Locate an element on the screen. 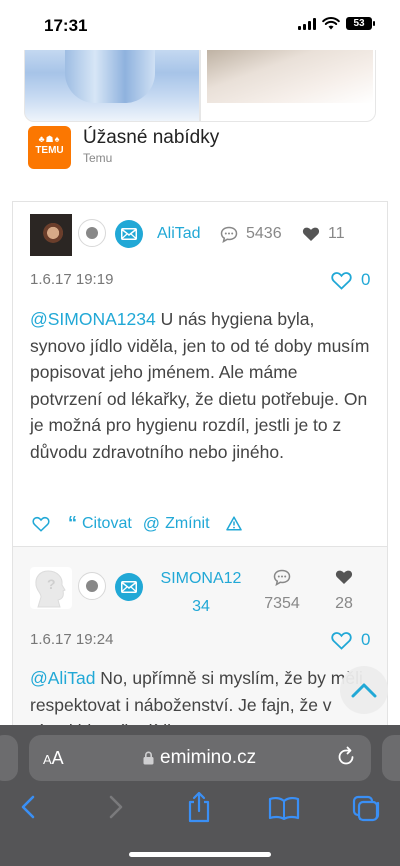 Image resolution: width=400 pixels, height=866 pixels. text-size-button: AAAA is located at coordinates (53, 758).